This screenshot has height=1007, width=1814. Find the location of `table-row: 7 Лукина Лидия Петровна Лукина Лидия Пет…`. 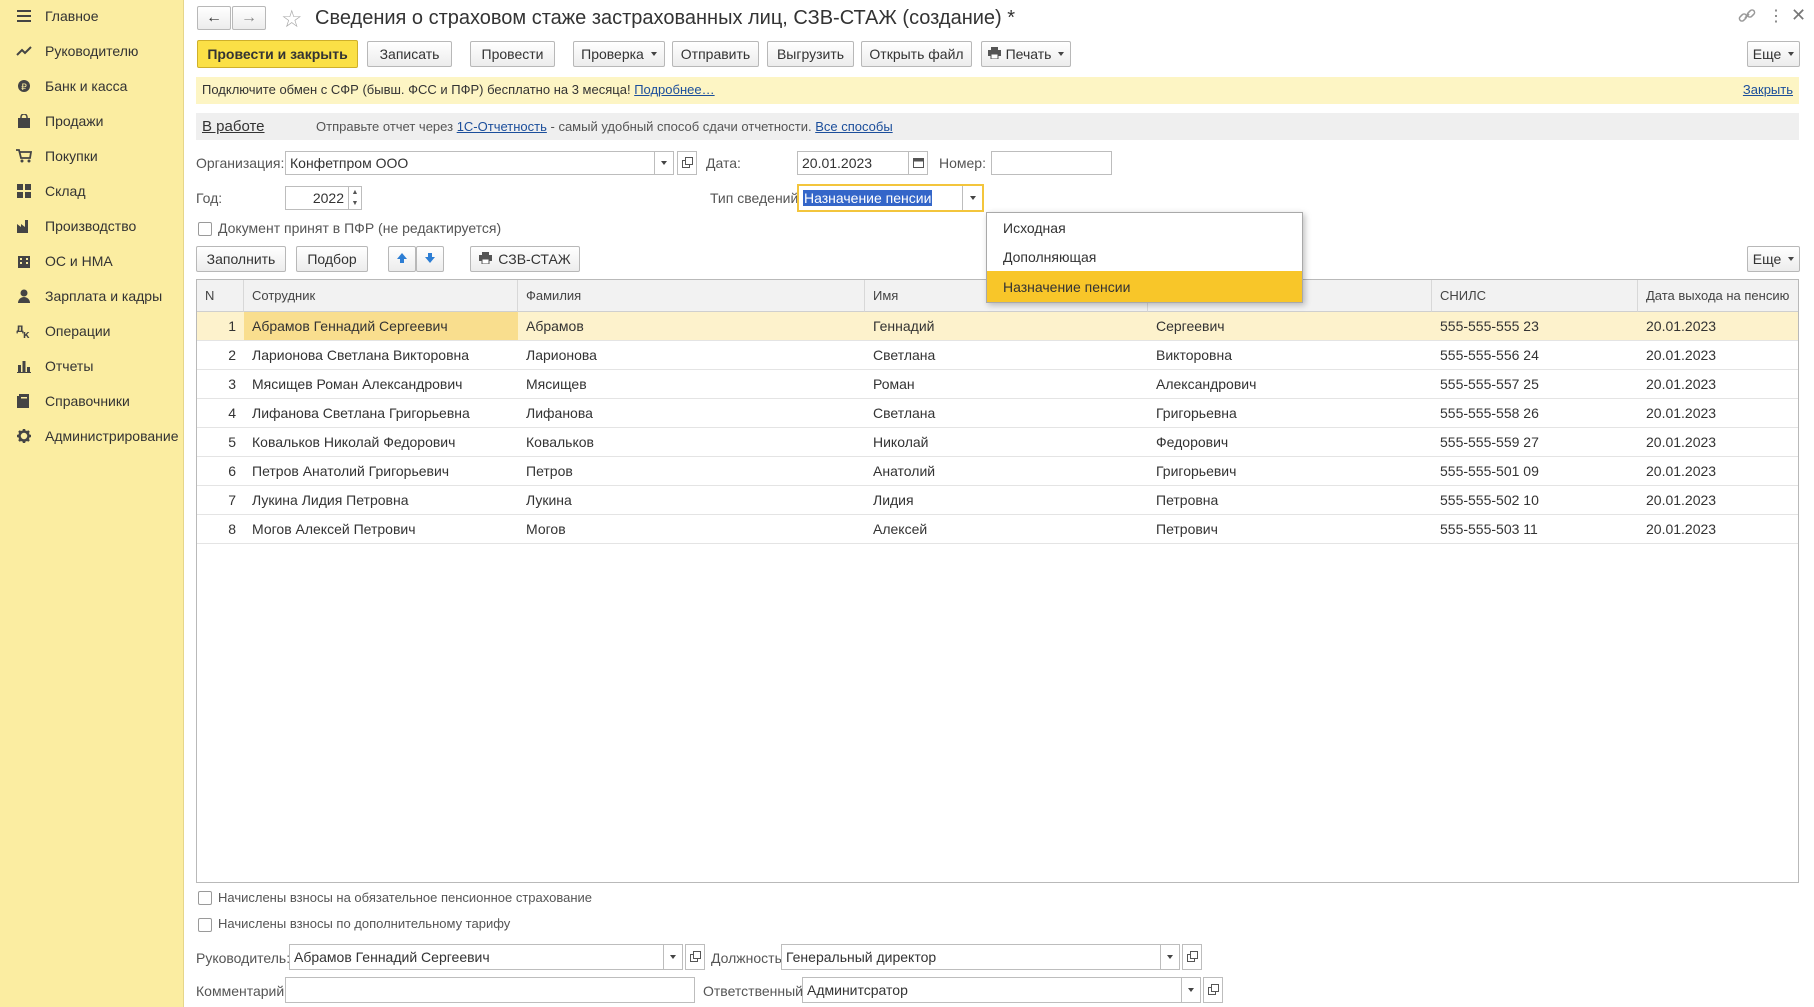

table-row: 7 Лукина Лидия Петровна Лукина Лидия Пет… is located at coordinates (997, 500).